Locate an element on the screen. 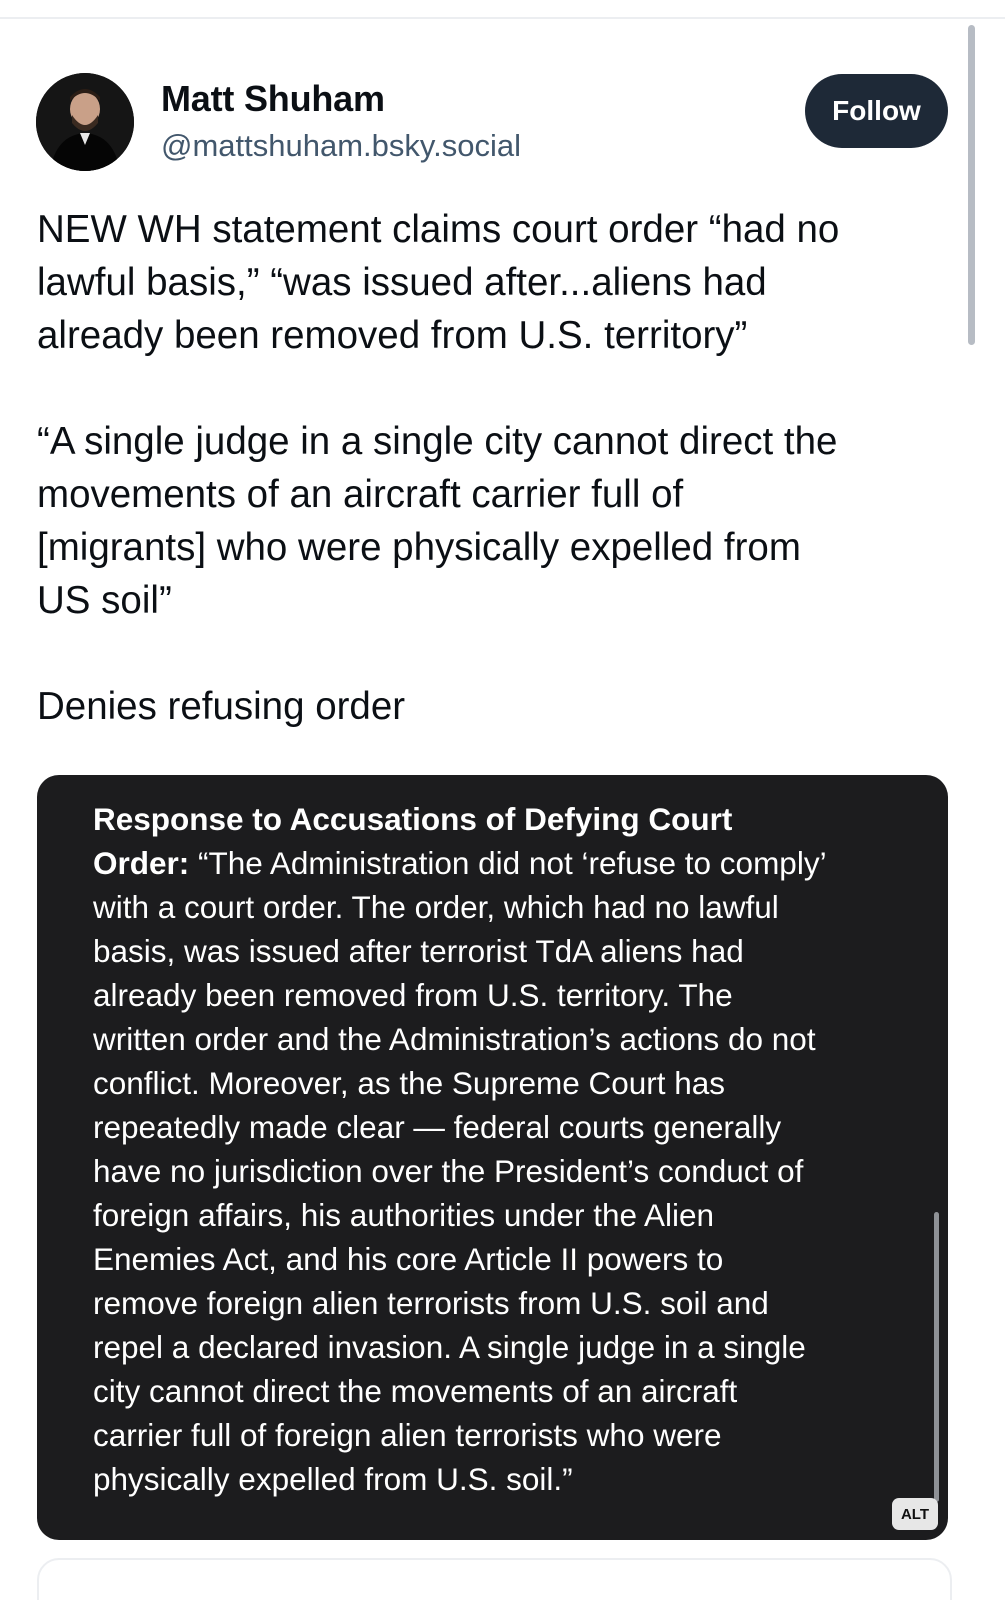 The image size is (1005, 1600). post-paragraph: Denies refusing order is located at coordinates (499, 706).